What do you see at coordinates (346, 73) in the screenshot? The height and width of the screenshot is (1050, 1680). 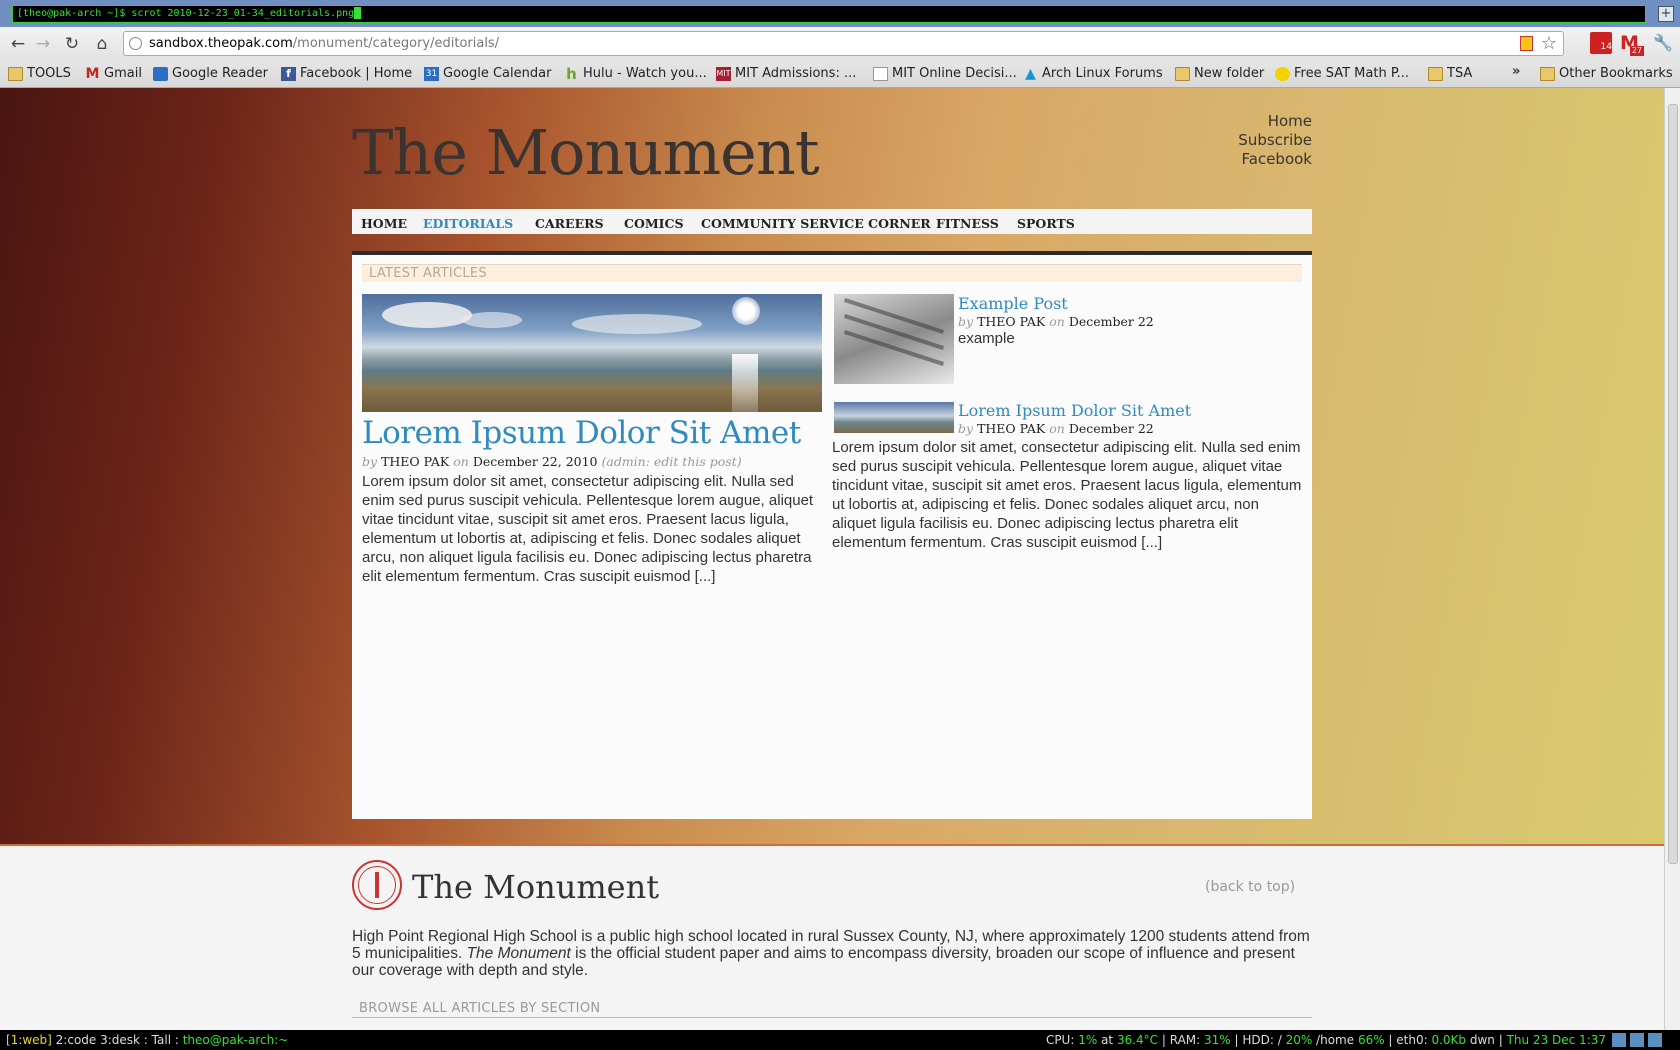 I see `bookmark-facebook: f Facebook | Home` at bounding box center [346, 73].